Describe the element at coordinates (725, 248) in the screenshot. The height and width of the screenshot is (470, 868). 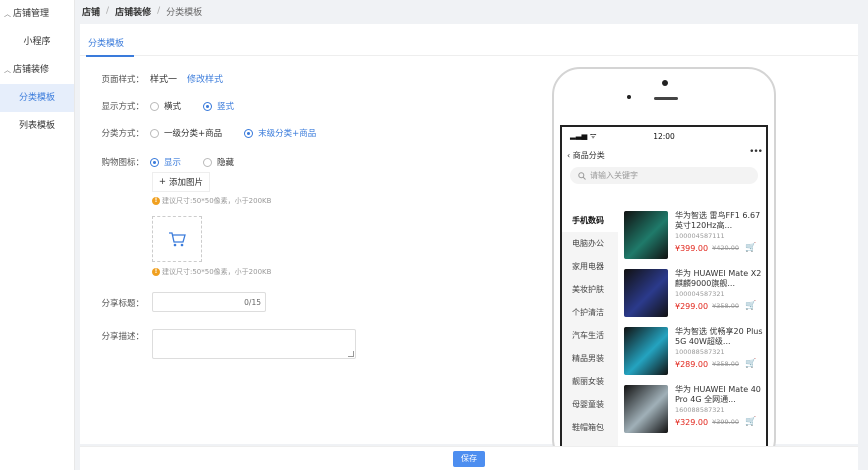
I see `product-old-price: ¥420.00` at that location.